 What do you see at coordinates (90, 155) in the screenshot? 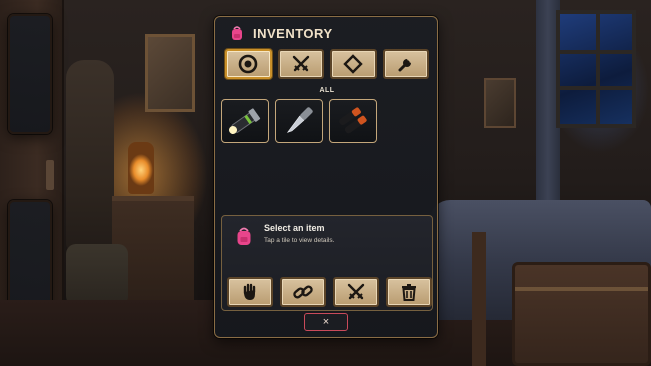
I see `hanging-coat` at bounding box center [90, 155].